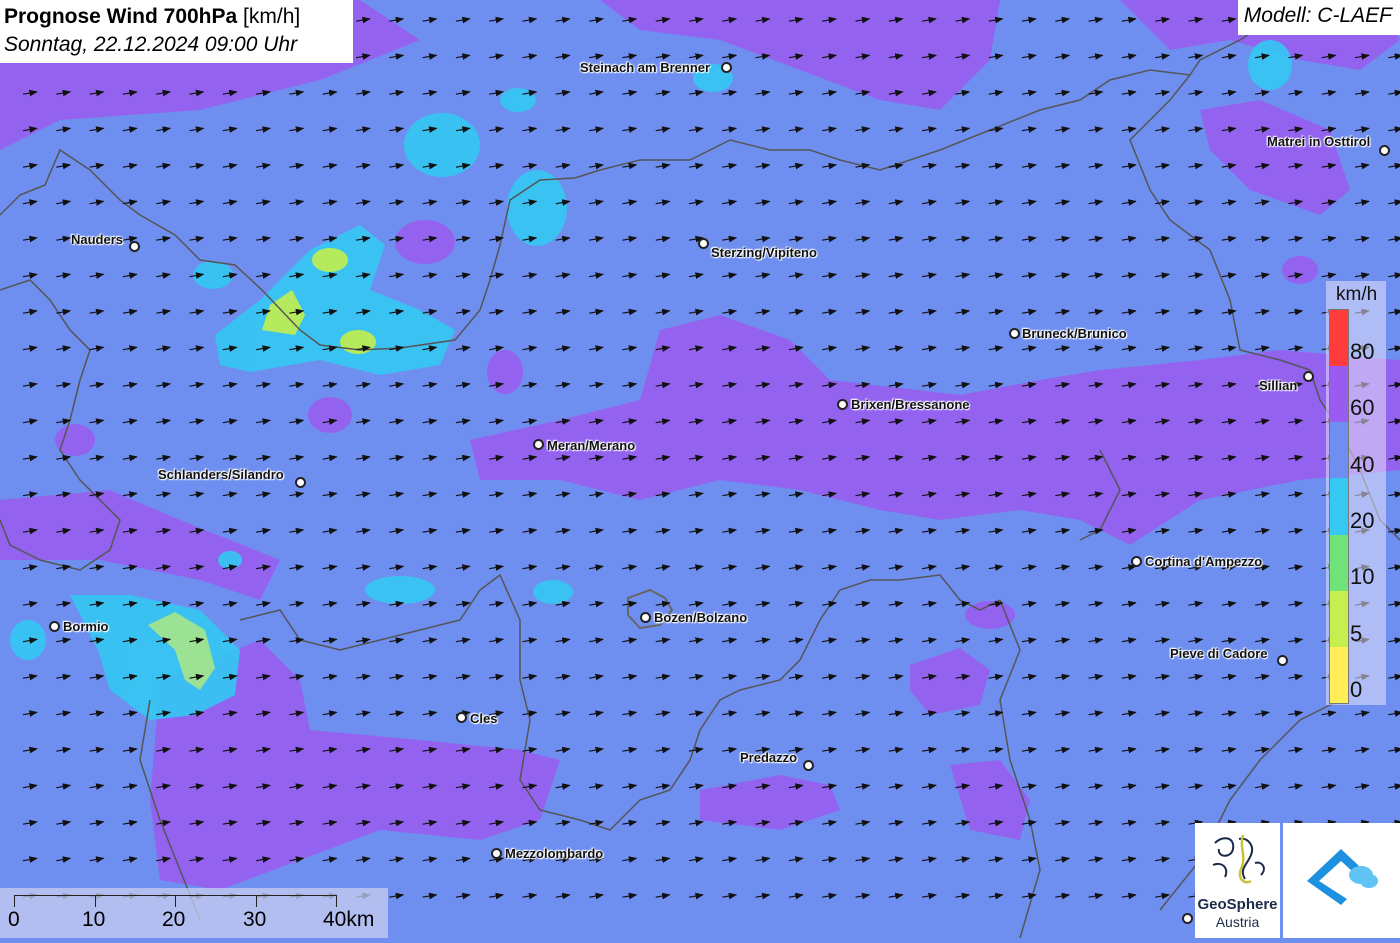 The image size is (1400, 943). What do you see at coordinates (1238, 859) in the screenshot?
I see `geosphere-contour-icon` at bounding box center [1238, 859].